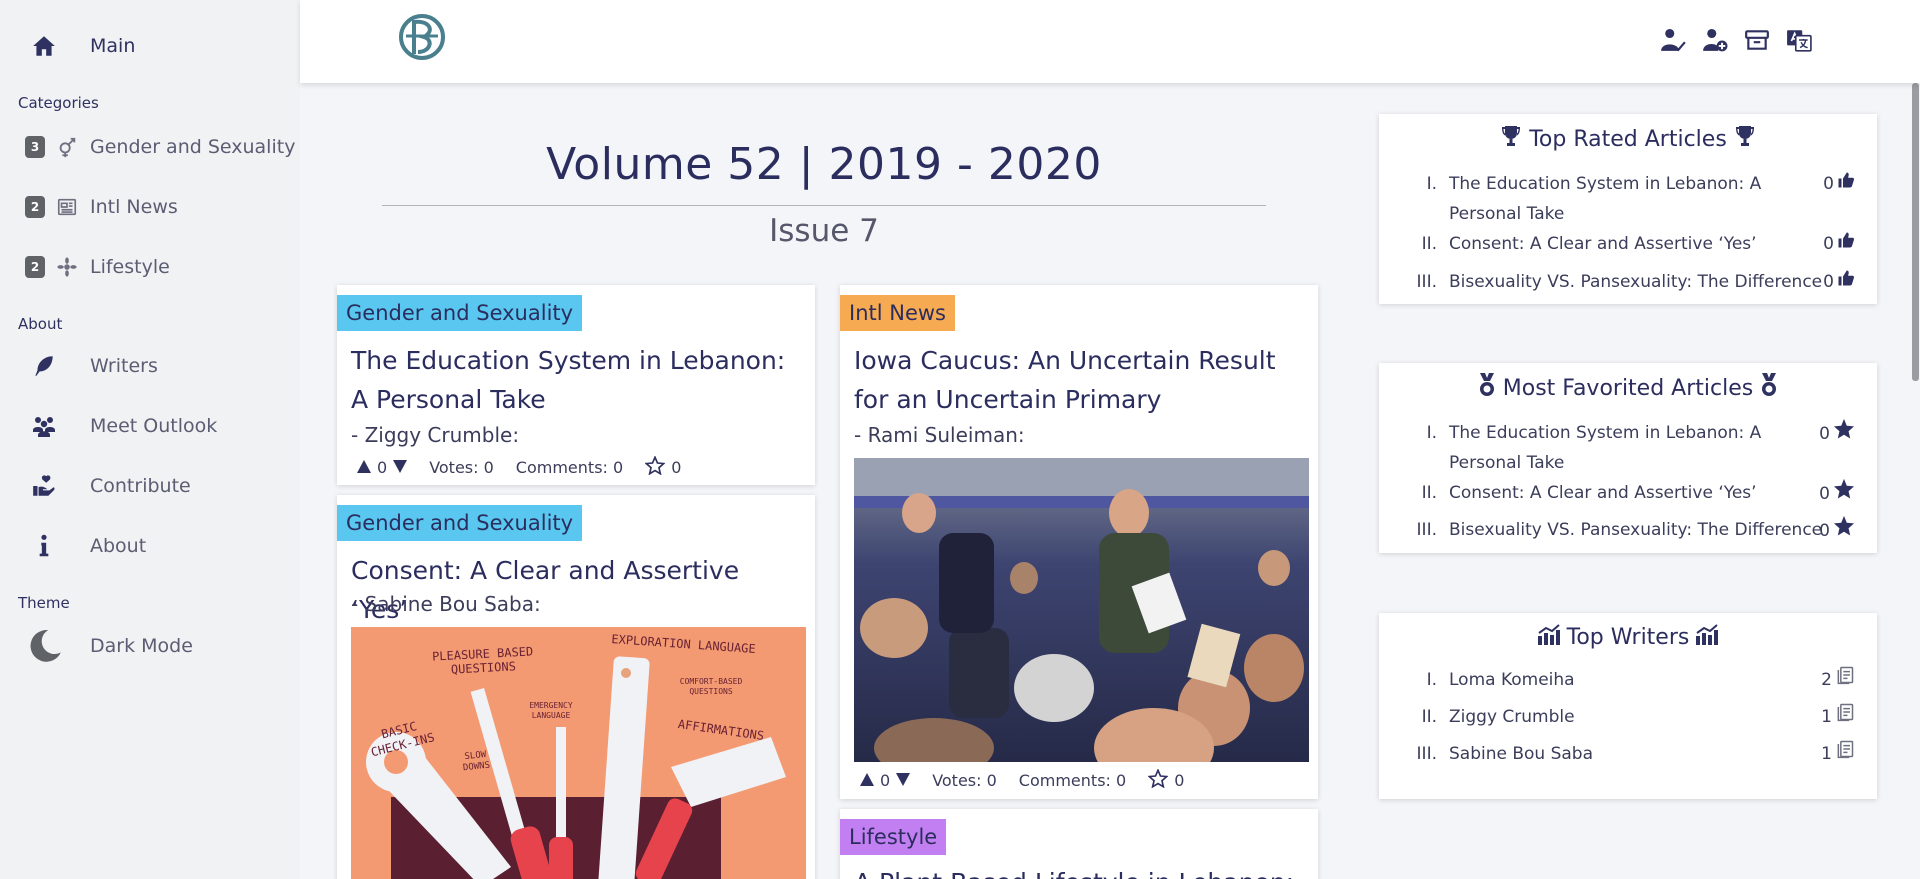 This screenshot has width=1920, height=879. Describe the element at coordinates (150, 46) in the screenshot. I see `sidebar-item-main: Main` at that location.